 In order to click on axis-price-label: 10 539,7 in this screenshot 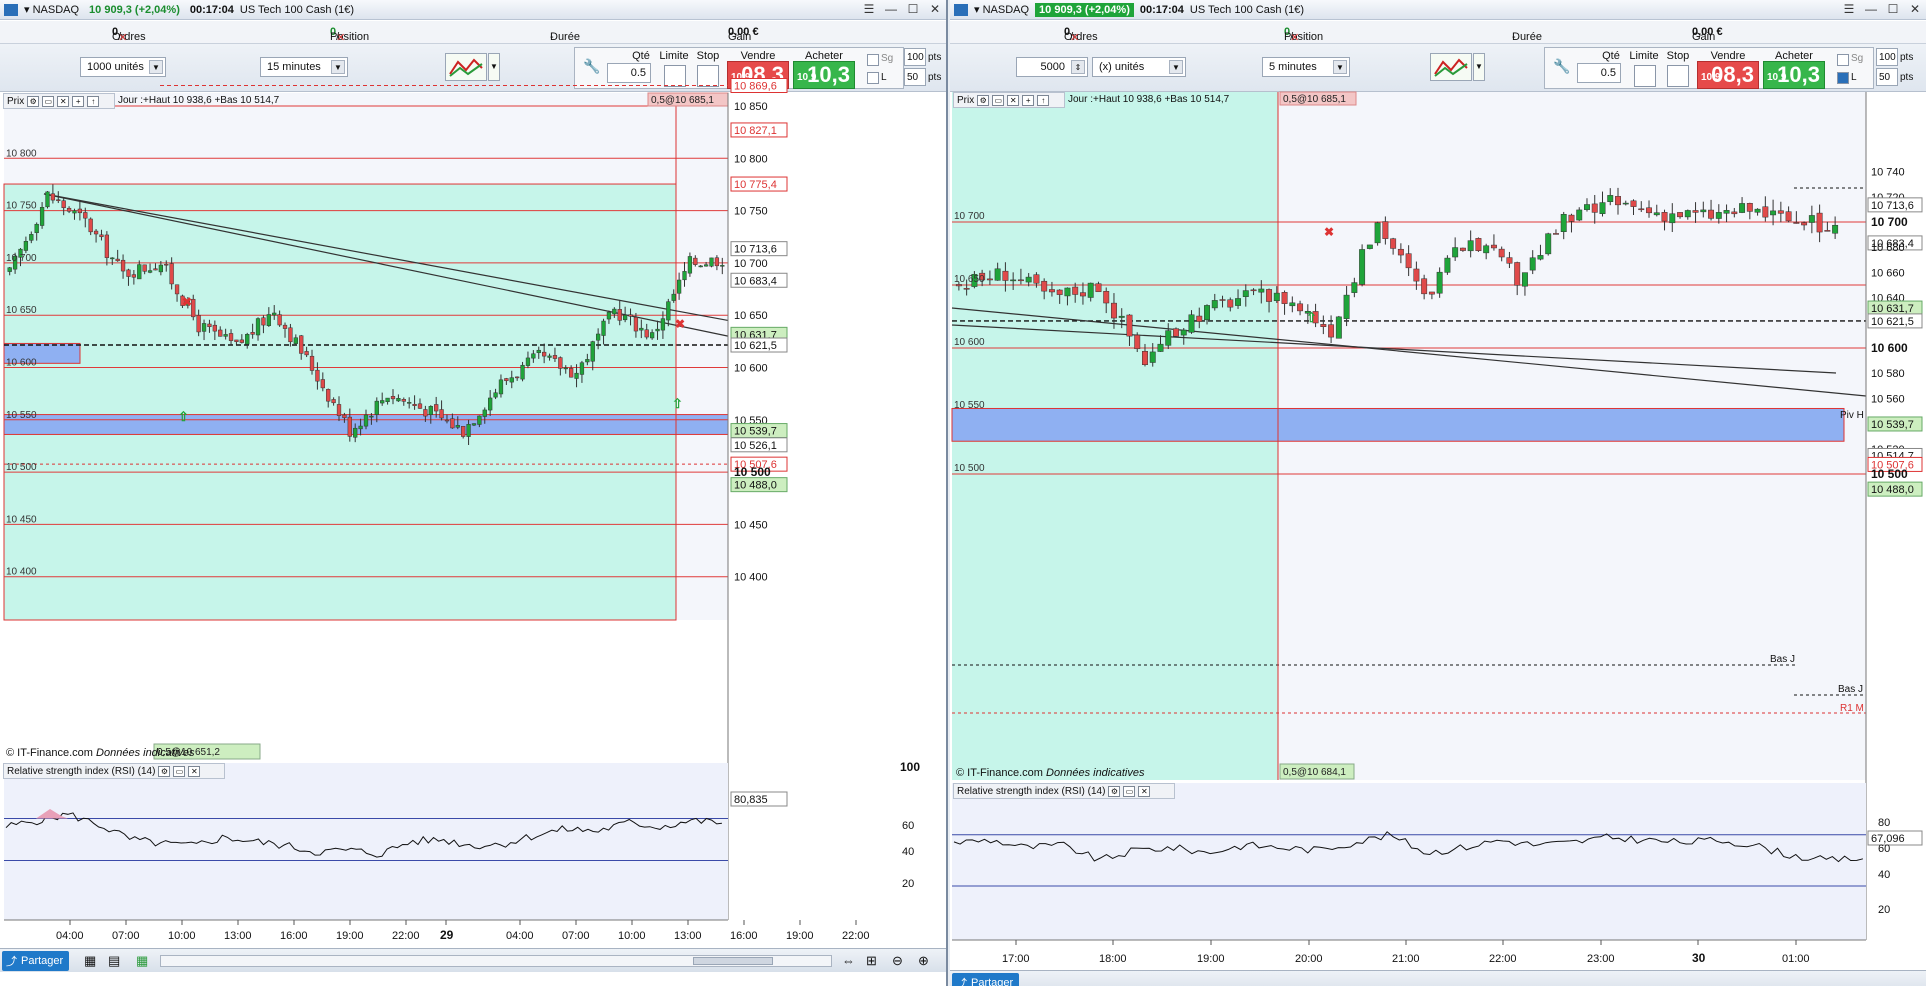, I will do `click(755, 432)`.